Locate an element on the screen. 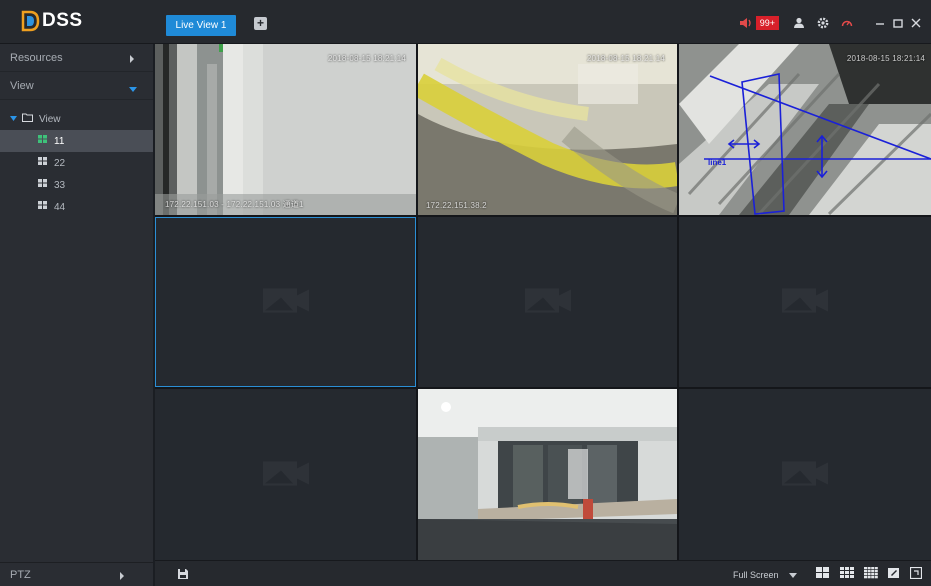 This screenshot has height=586, width=931. fullscreen-select: Full Screen is located at coordinates (769, 574).